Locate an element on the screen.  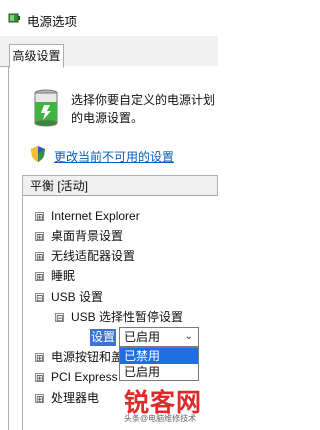
tree-item-label: 电源按钮和盖 is located at coordinates (87, 357).